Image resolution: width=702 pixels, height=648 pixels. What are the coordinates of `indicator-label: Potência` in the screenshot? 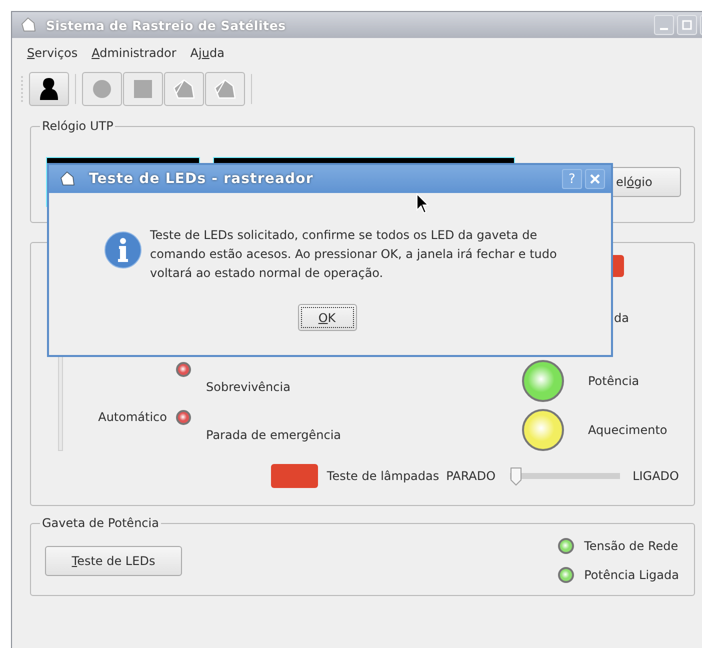 It's located at (614, 381).